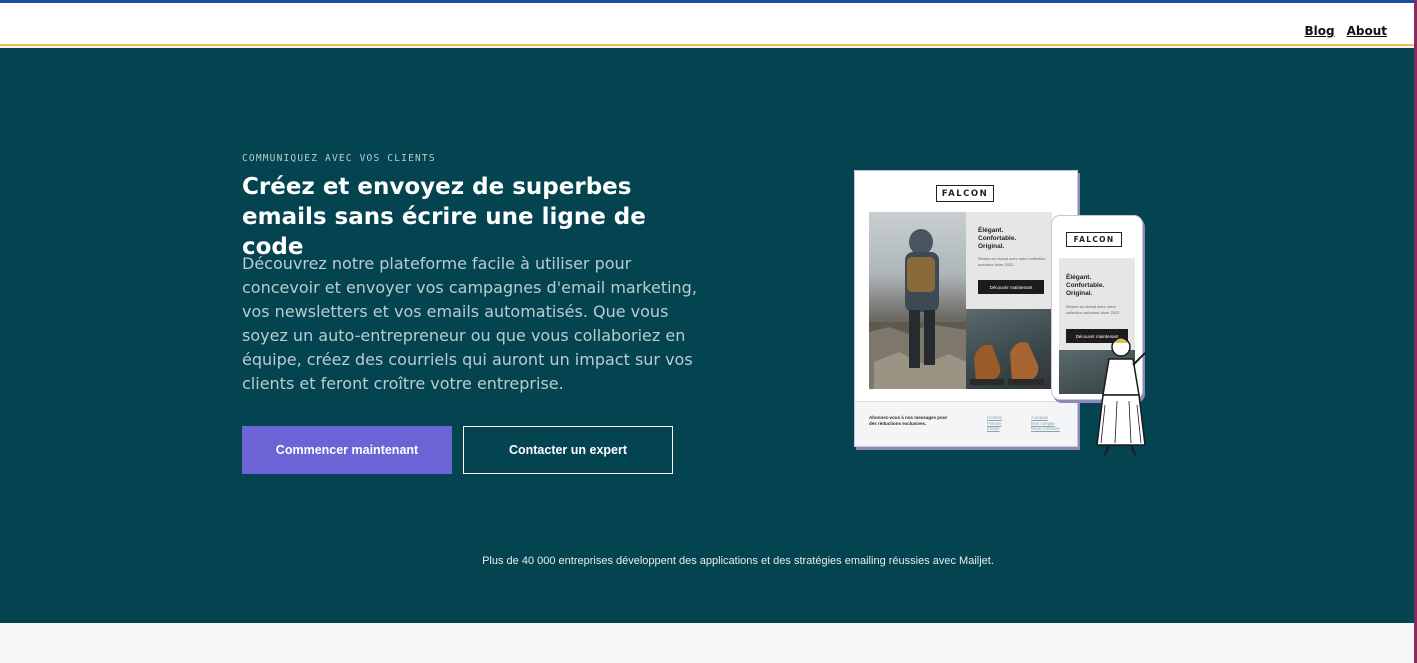 This screenshot has width=1417, height=663. What do you see at coordinates (1094, 239) in the screenshot?
I see `falcon-logo-mobile: FALCON` at bounding box center [1094, 239].